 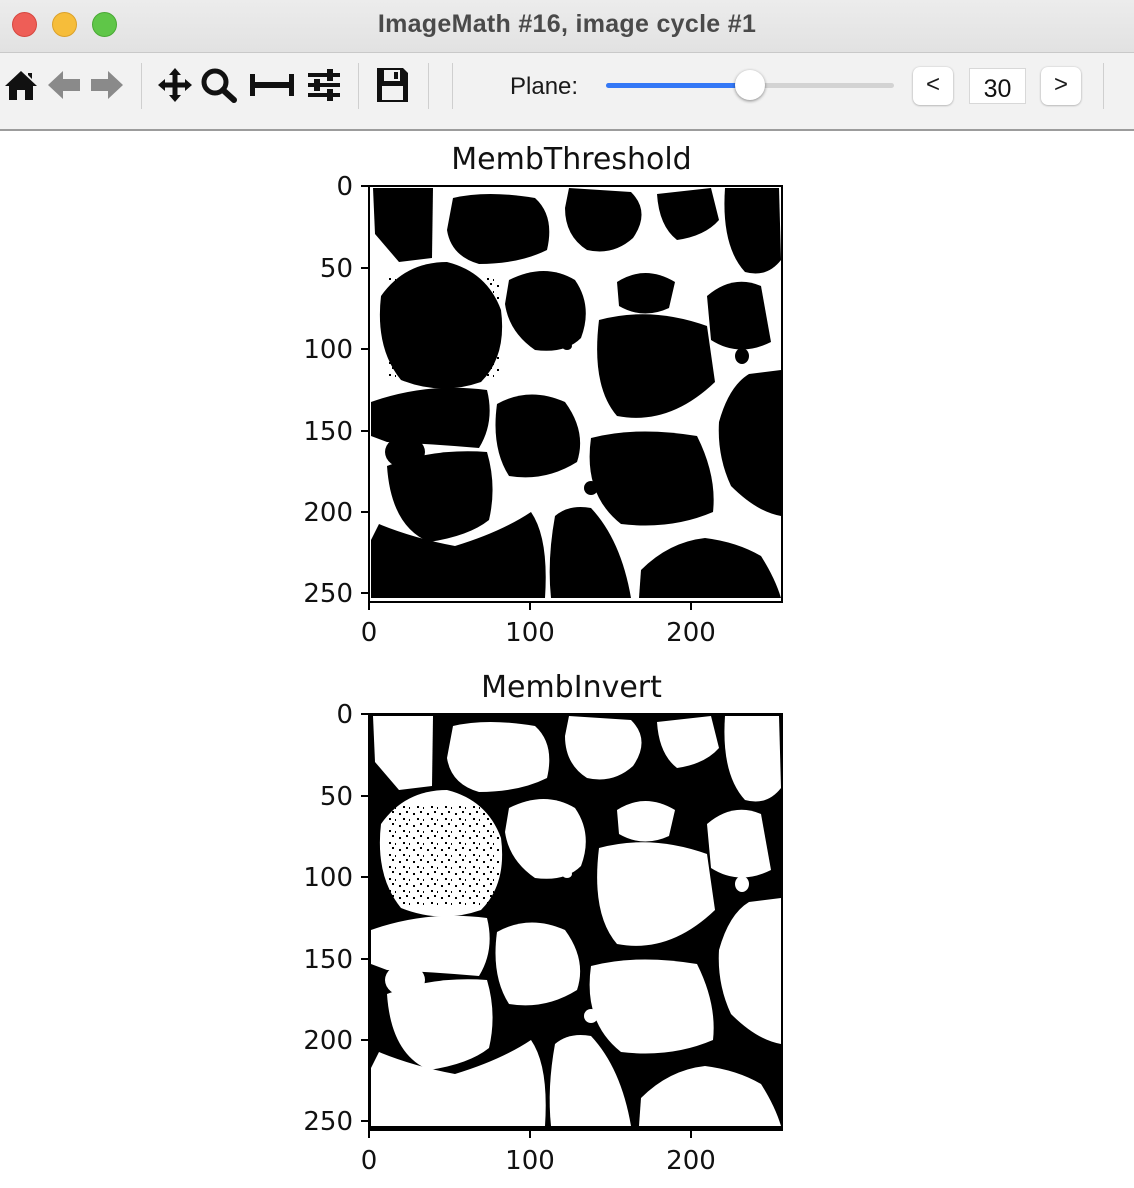 I want to click on plot-0-ytick-label: 0, so click(x=344, y=187).